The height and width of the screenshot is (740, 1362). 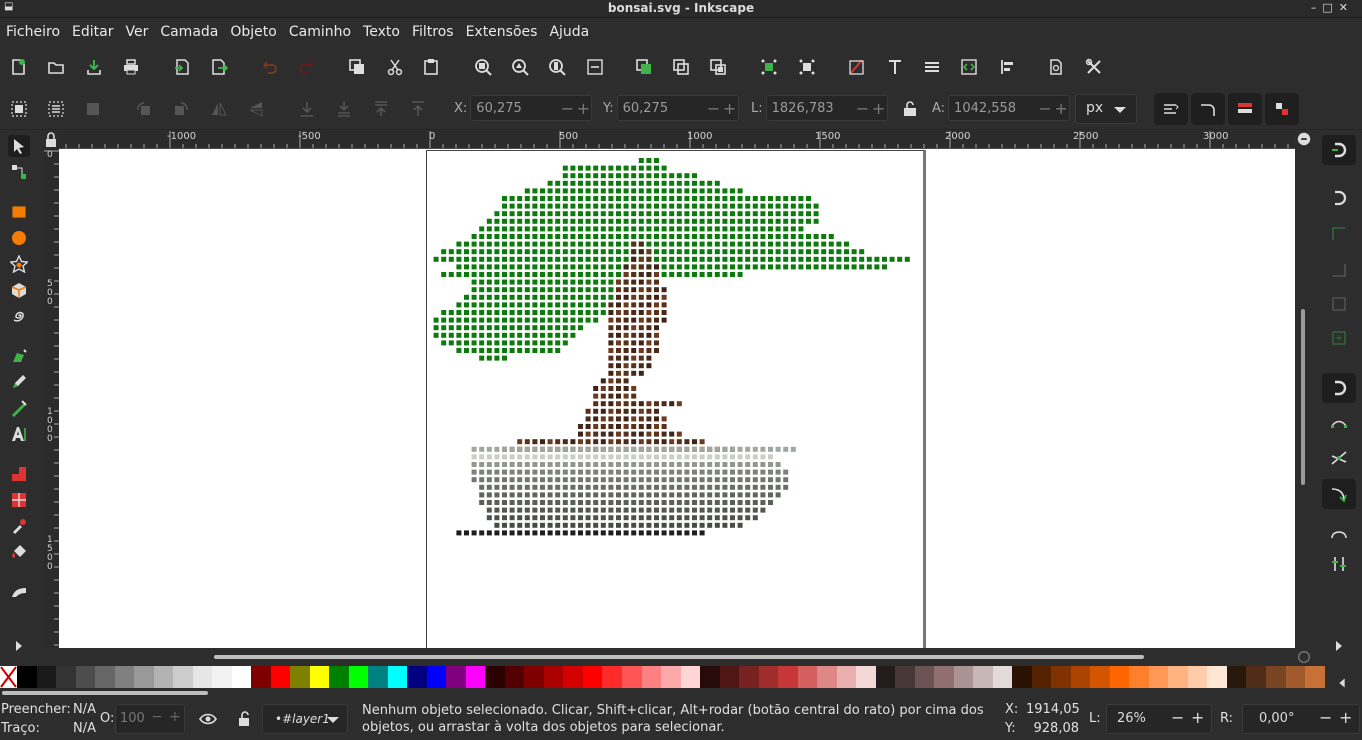 What do you see at coordinates (1339, 458) in the screenshot?
I see `snap-intersection-icon` at bounding box center [1339, 458].